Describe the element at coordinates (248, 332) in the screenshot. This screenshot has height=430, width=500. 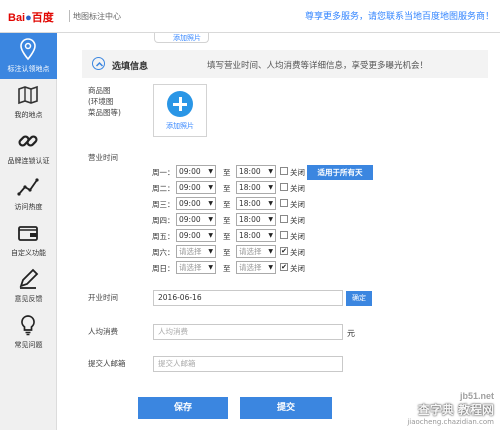
I see `avg-spend-input: 人均消费` at that location.